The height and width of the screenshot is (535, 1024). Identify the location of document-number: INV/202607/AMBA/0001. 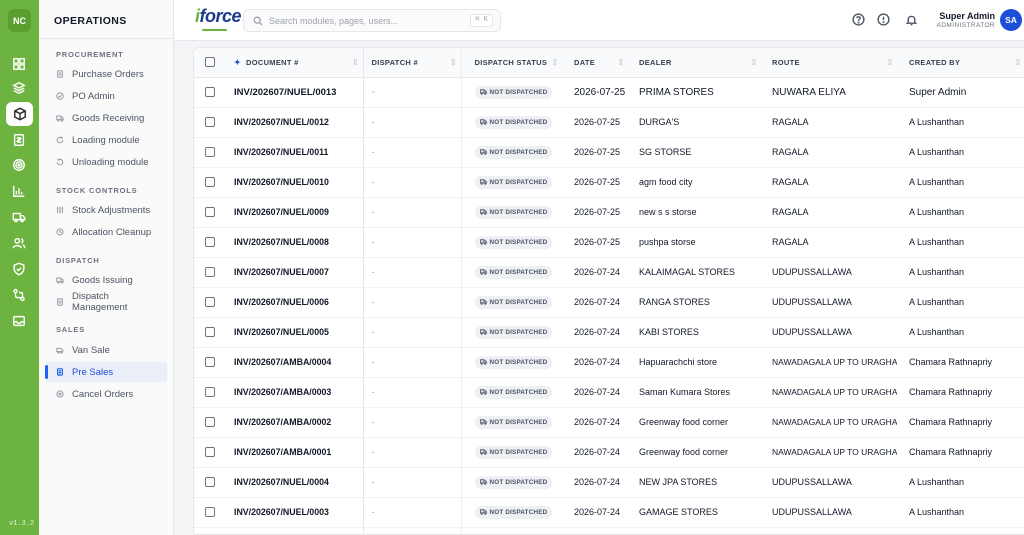
(294, 452).